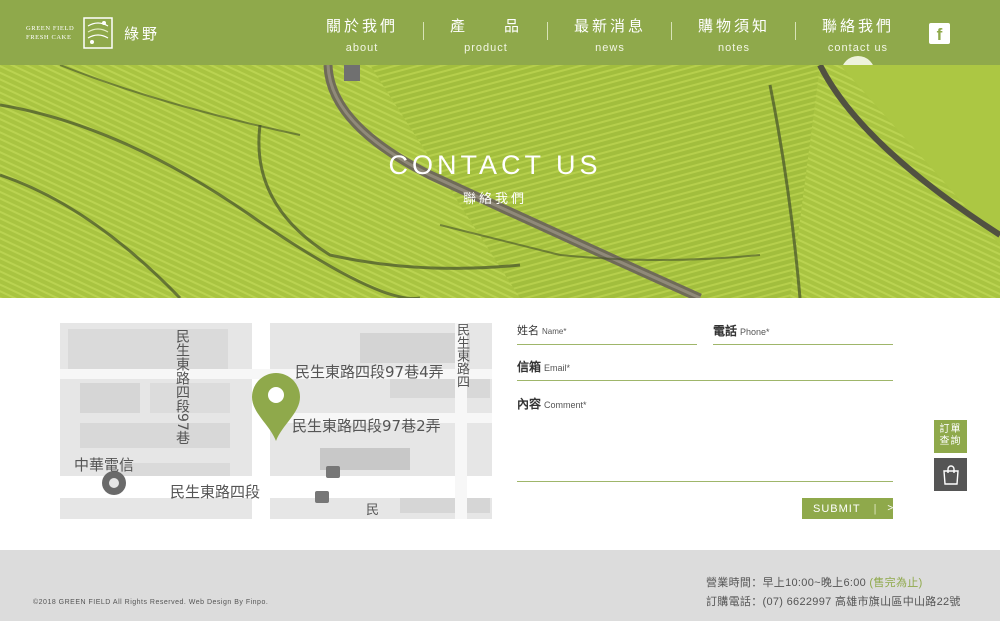 The width and height of the screenshot is (1000, 621). I want to click on logo-line2: FRESH CAKE, so click(49, 37).